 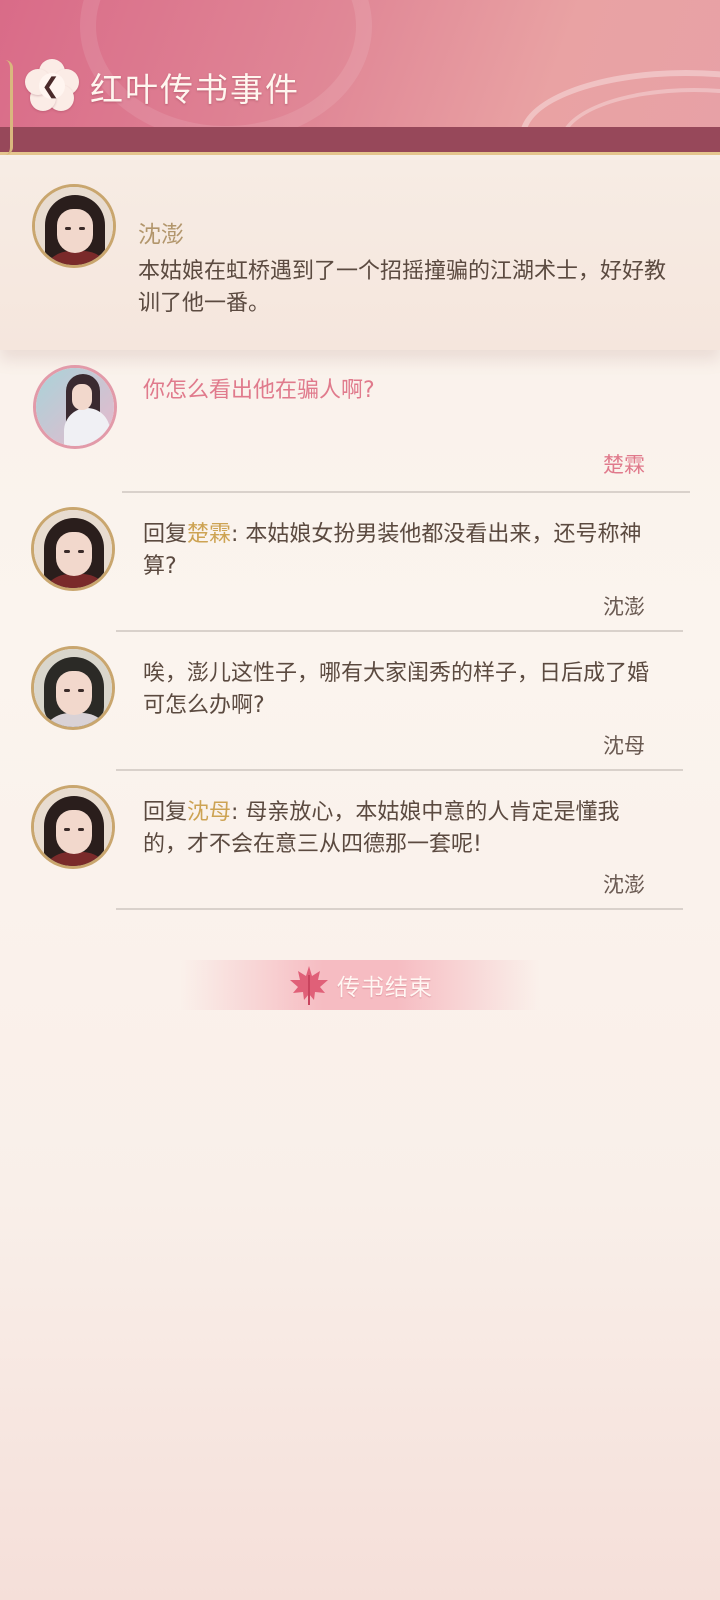 I want to click on comment-text: 回复沈母: 母亲放心，本姑娘中意的人肯定是懂我的，才不会在意三从四德那一套呢!, so click(x=398, y=829).